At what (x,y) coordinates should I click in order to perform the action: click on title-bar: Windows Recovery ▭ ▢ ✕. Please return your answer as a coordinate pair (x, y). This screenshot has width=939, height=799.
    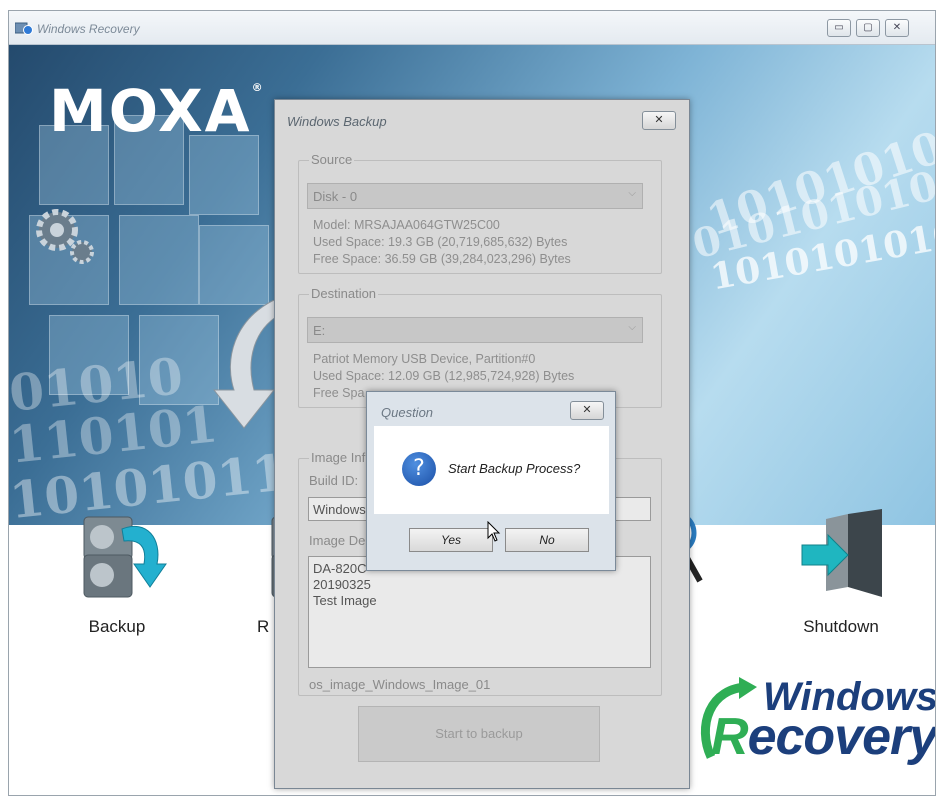
    Looking at the image, I should click on (472, 28).